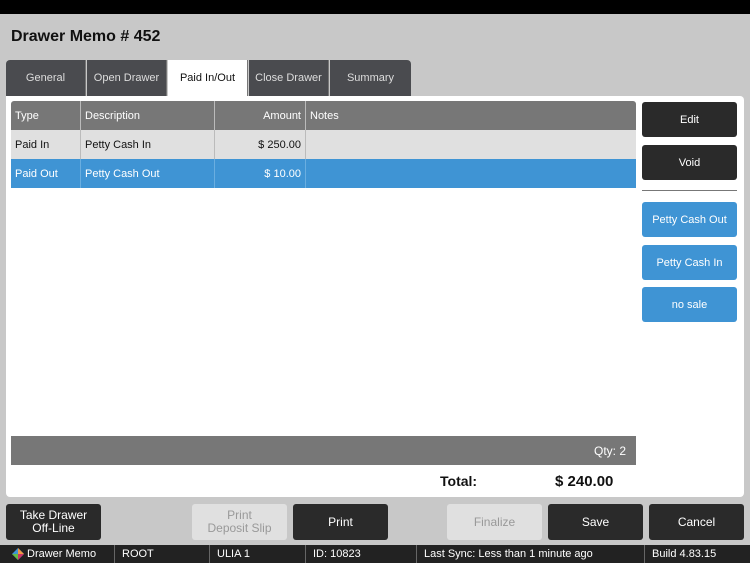 The width and height of the screenshot is (750, 563). What do you see at coordinates (18, 554) in the screenshot?
I see `app-logo-icon` at bounding box center [18, 554].